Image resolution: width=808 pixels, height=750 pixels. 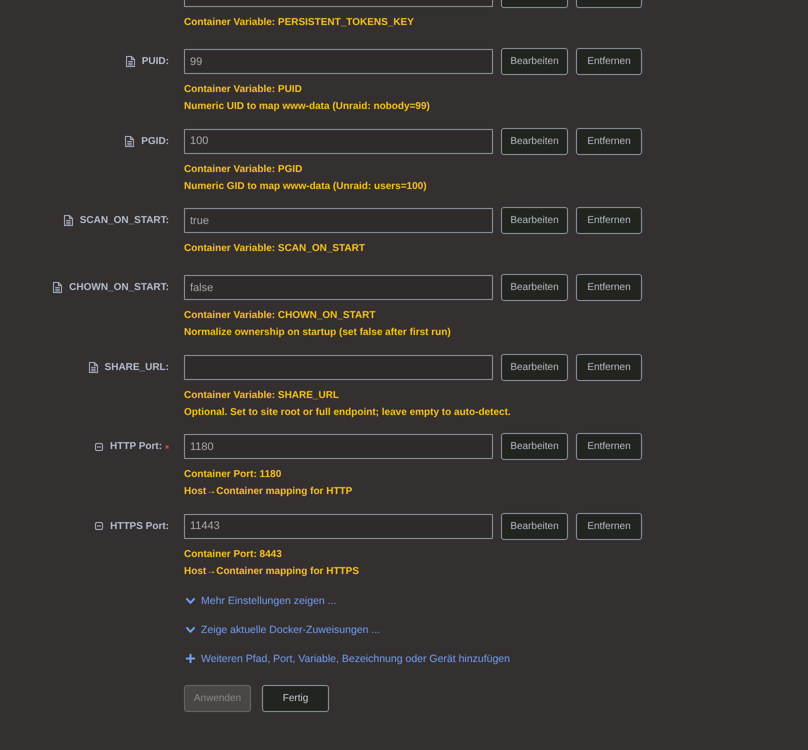 I want to click on field-hint: Optional. Set to site root or full endpoint; leave empty to auto-detect., so click(x=347, y=413).